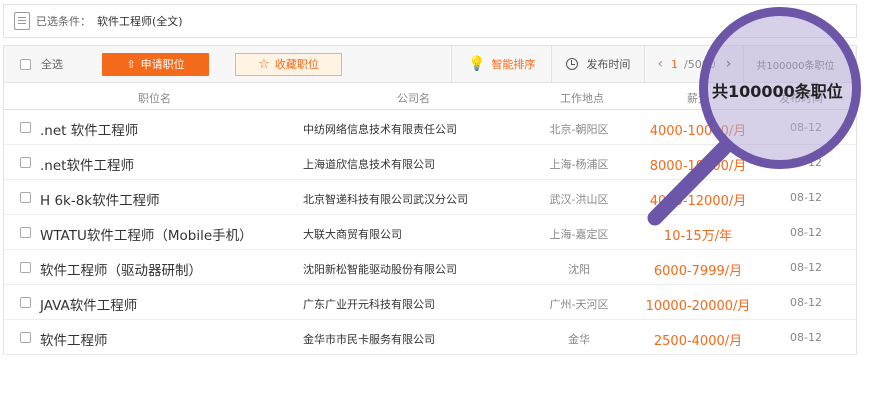 Image resolution: width=884 pixels, height=396 pixels. Describe the element at coordinates (700, 64) in the screenshot. I see `page-total: /5000` at that location.